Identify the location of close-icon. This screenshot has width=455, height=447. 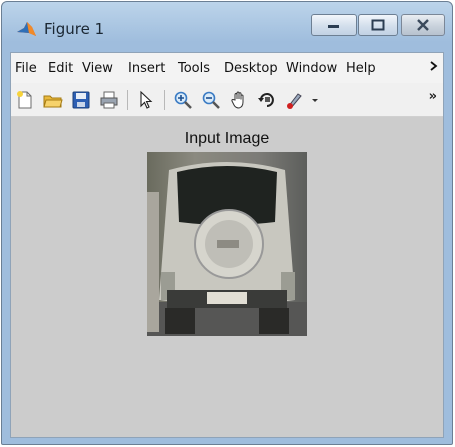
(423, 25).